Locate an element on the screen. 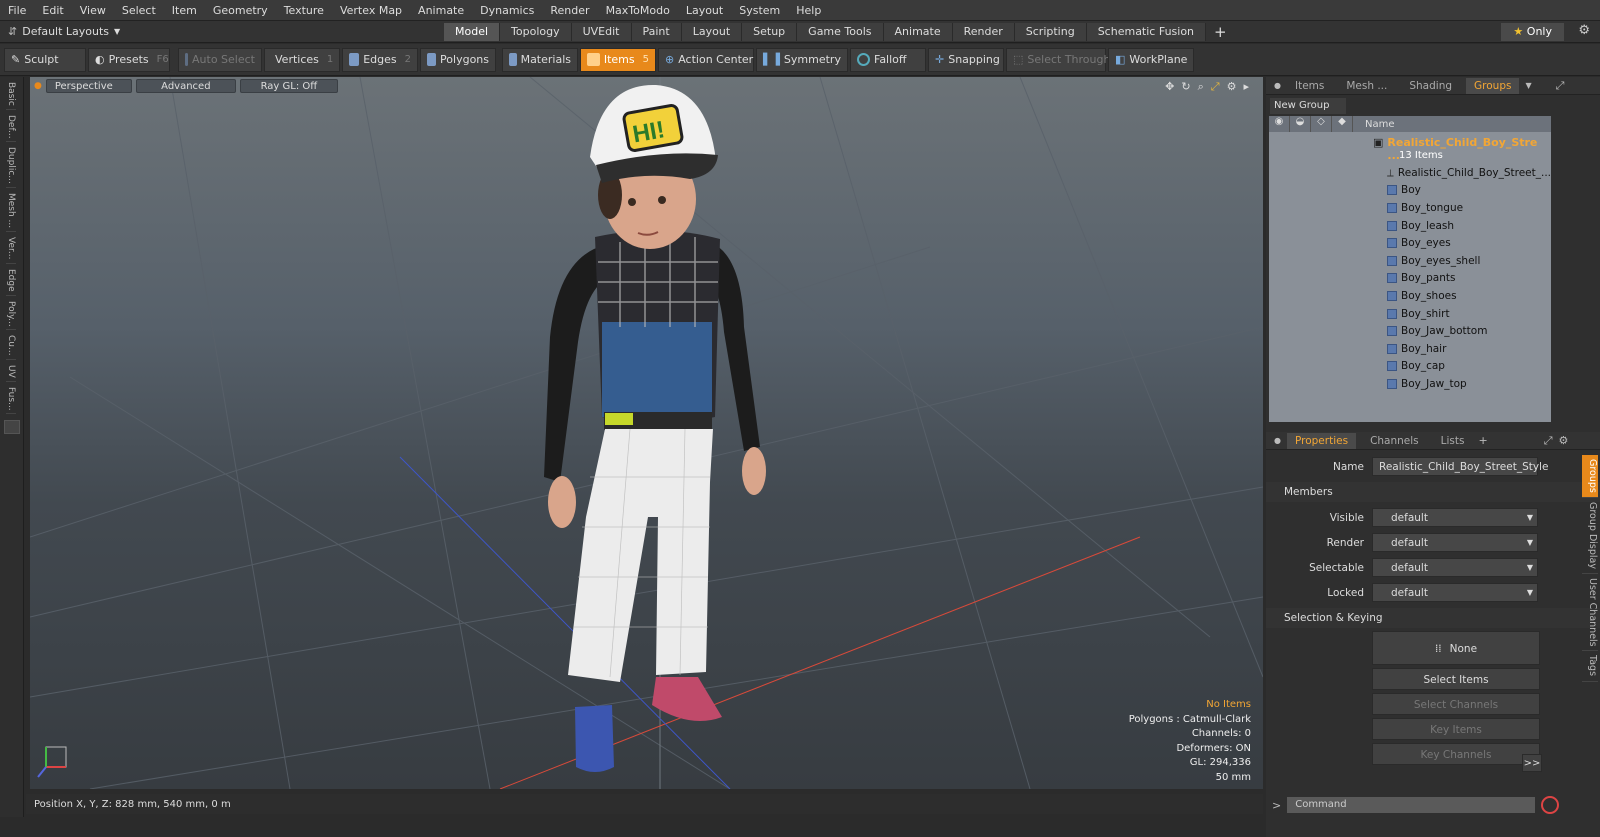 The width and height of the screenshot is (1600, 837). expand-icon: ⇵ is located at coordinates (12, 31).